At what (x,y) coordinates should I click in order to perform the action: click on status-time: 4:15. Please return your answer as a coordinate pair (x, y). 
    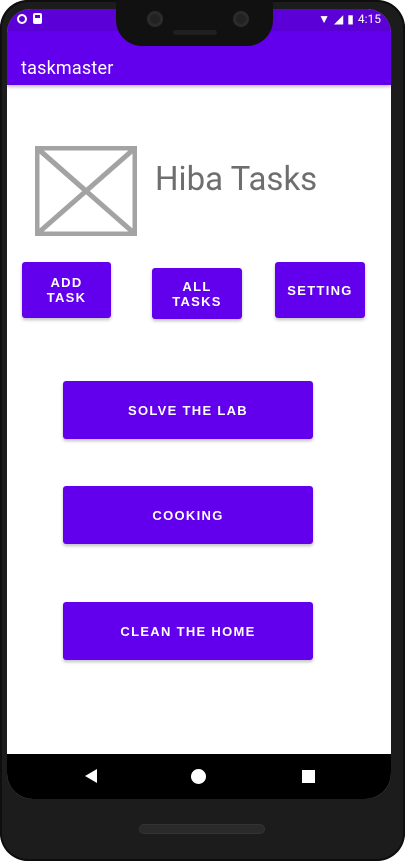
    Looking at the image, I should click on (369, 19).